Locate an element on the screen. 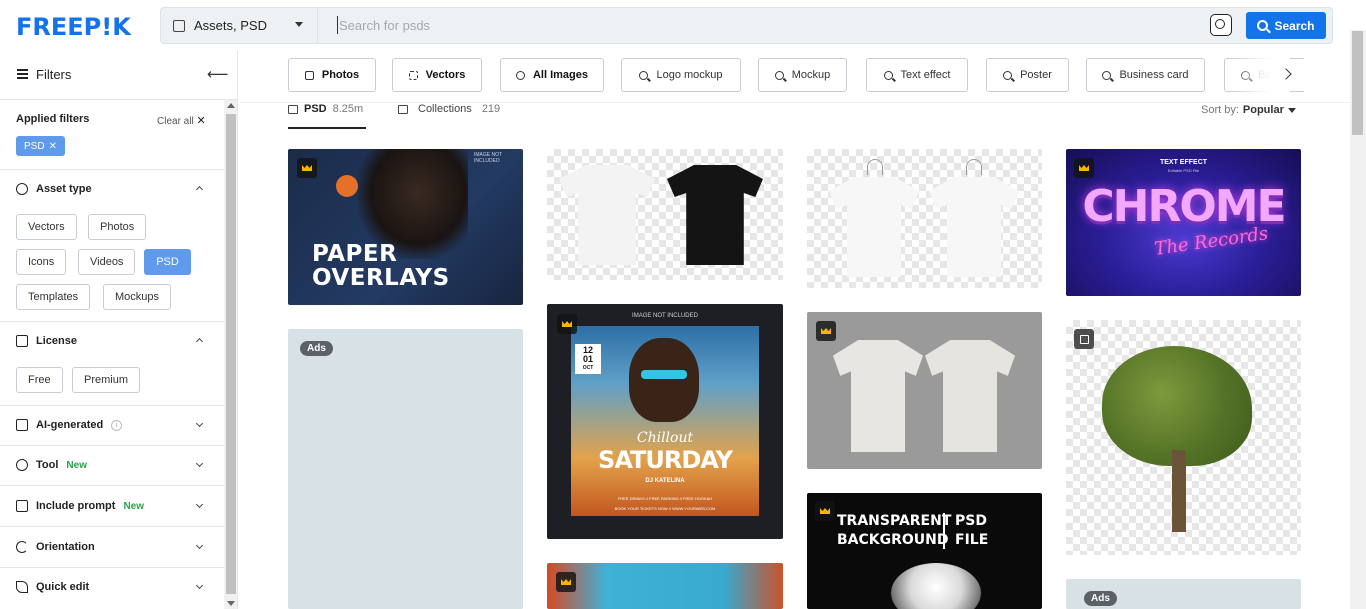 This screenshot has height=609, width=1366. result-card-tshirt-mockup is located at coordinates (924, 390).